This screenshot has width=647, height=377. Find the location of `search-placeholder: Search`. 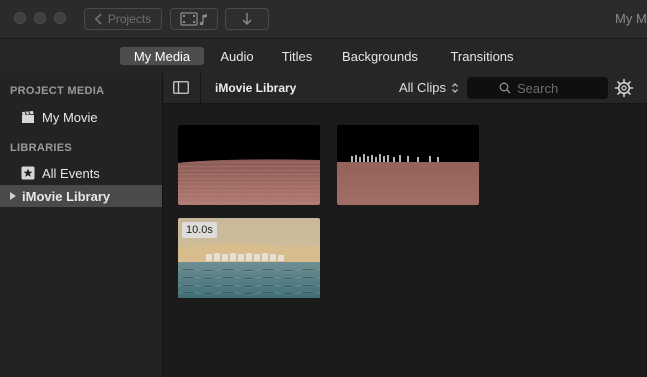

search-placeholder: Search is located at coordinates (538, 88).